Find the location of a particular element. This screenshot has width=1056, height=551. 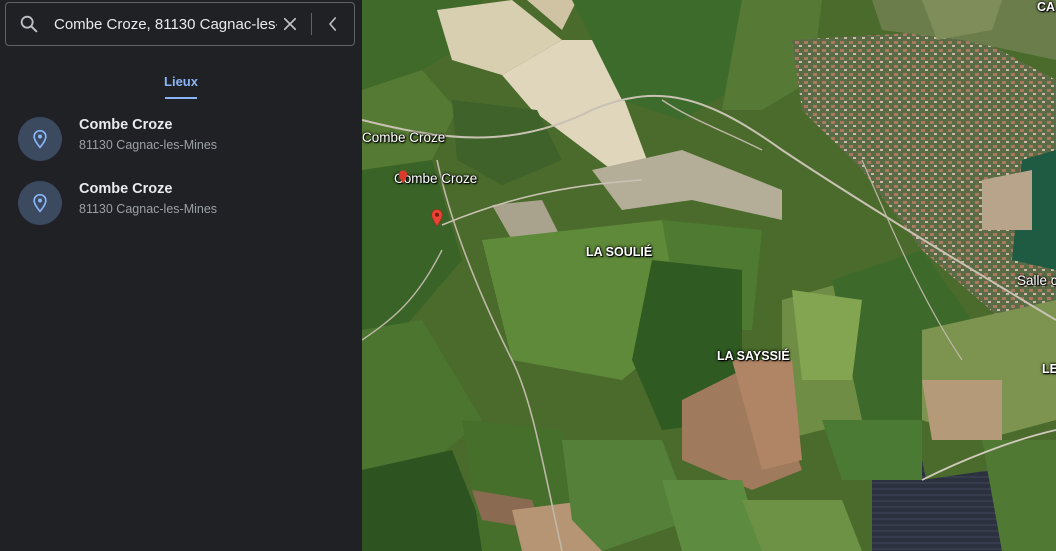

collapse-panel-button is located at coordinates (333, 24).